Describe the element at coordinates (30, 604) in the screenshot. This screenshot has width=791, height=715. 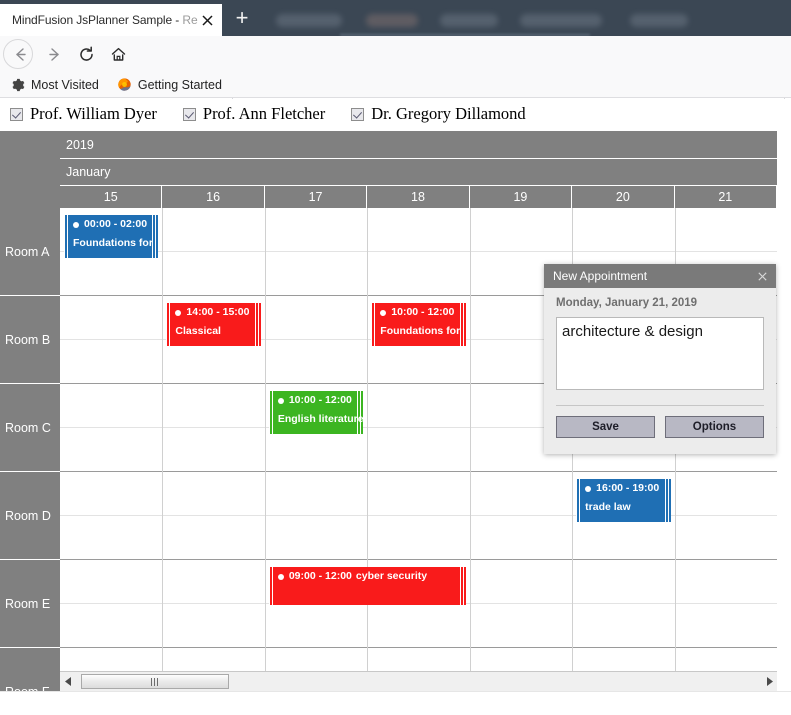
I see `room-label-room-e: Room E` at that location.